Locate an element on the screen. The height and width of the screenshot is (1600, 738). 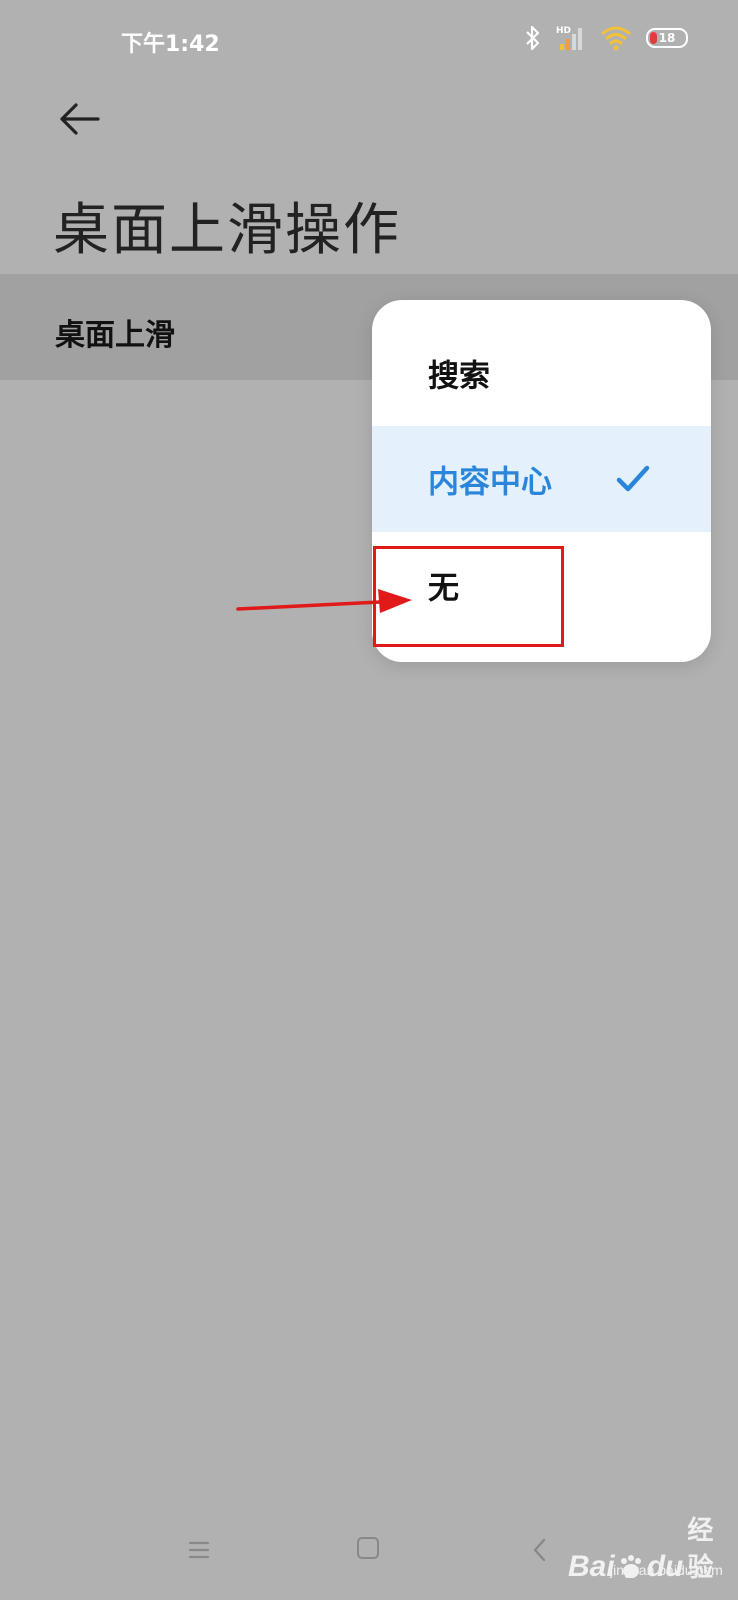
bluetooth-icon is located at coordinates (533, 38).